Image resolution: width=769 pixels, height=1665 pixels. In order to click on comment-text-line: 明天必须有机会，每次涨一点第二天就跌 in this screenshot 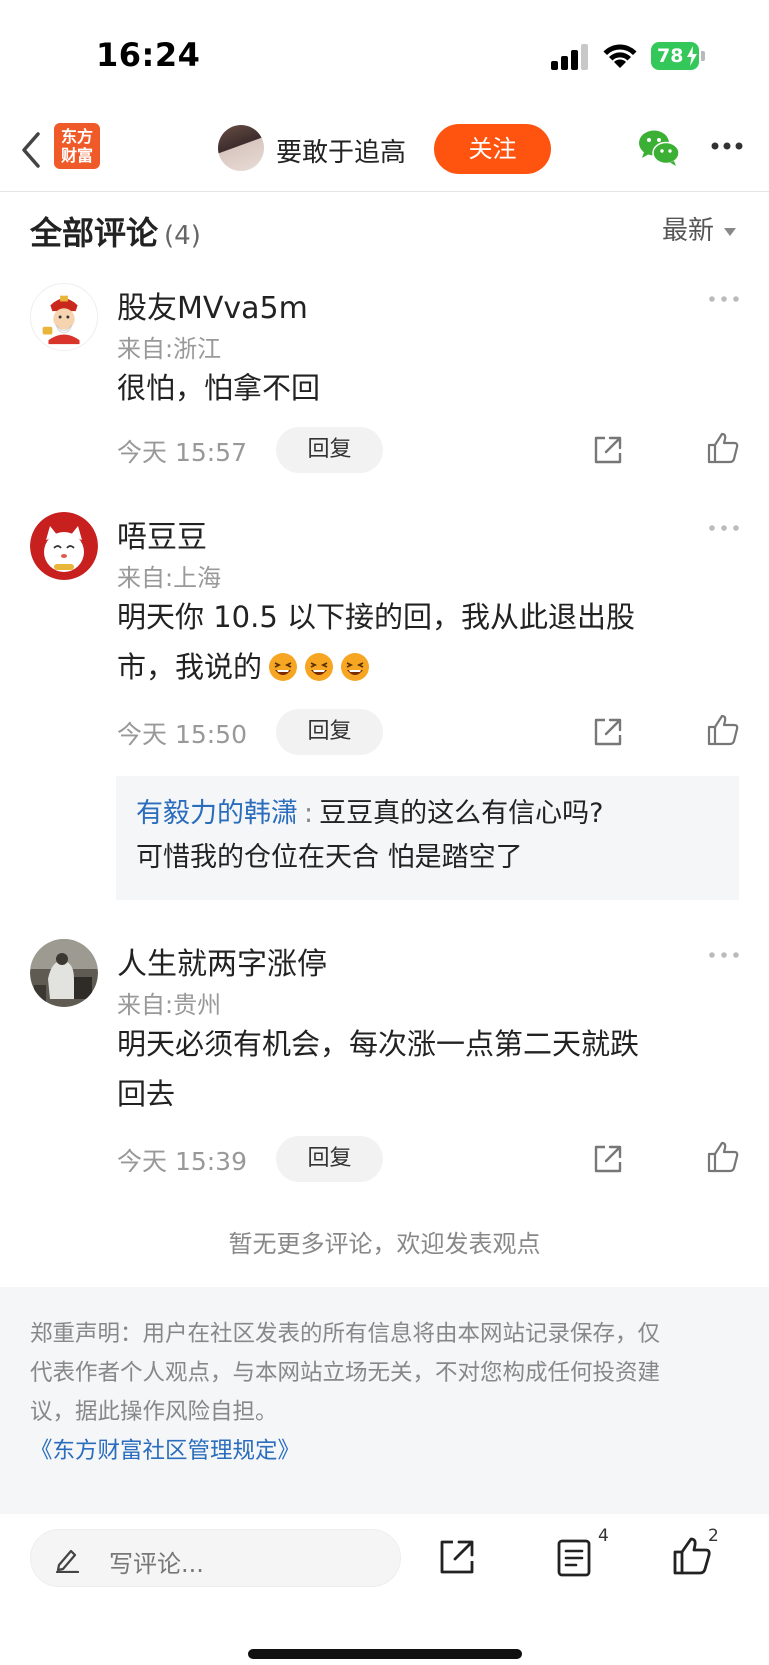, I will do `click(378, 1044)`.